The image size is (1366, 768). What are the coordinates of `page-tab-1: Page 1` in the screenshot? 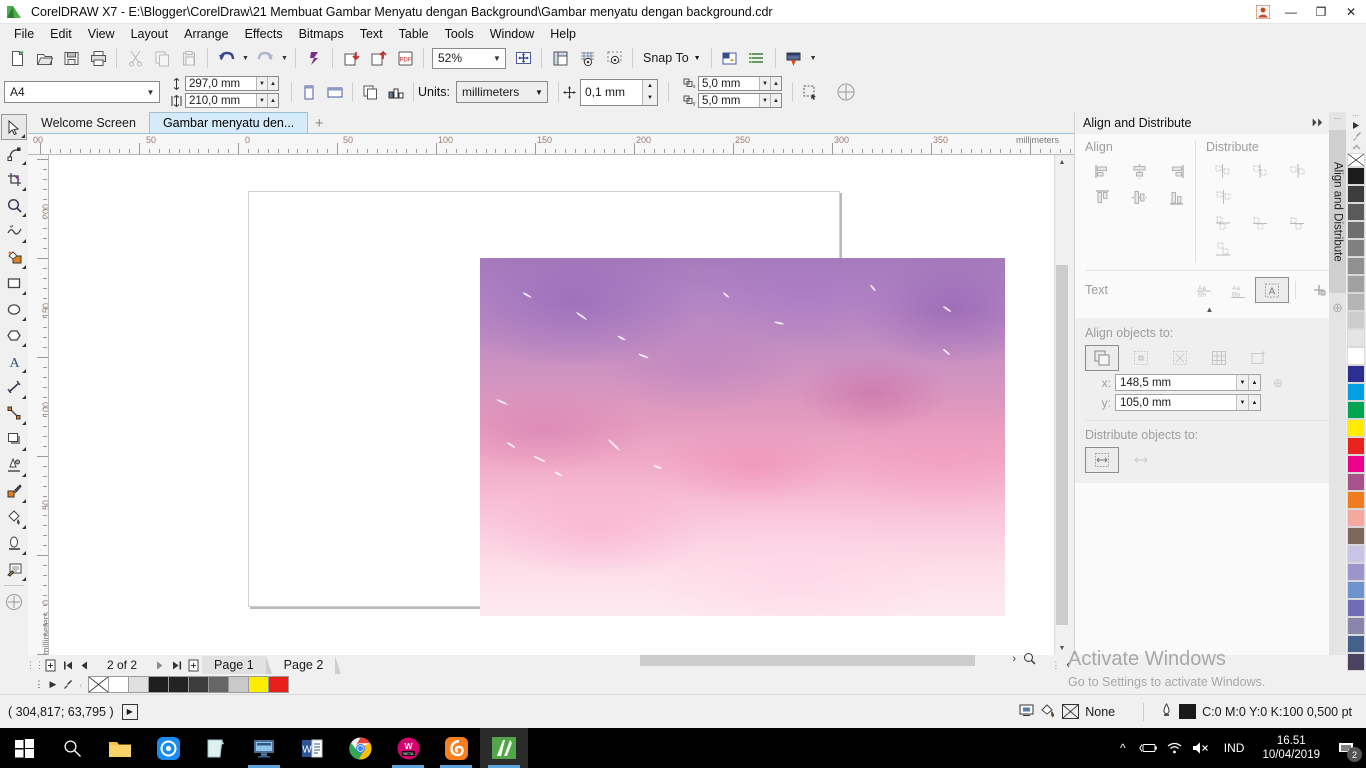 It's located at (237, 665).